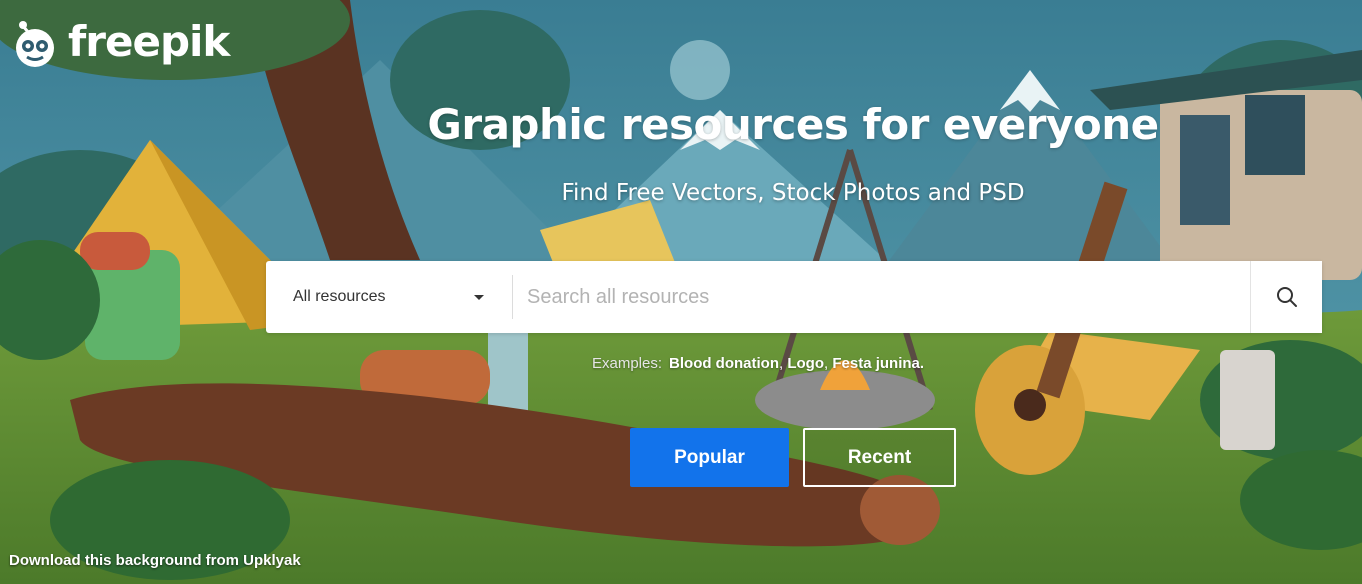 This screenshot has width=1362, height=584. What do you see at coordinates (35, 44) in the screenshot?
I see `freepik-mascot-icon` at bounding box center [35, 44].